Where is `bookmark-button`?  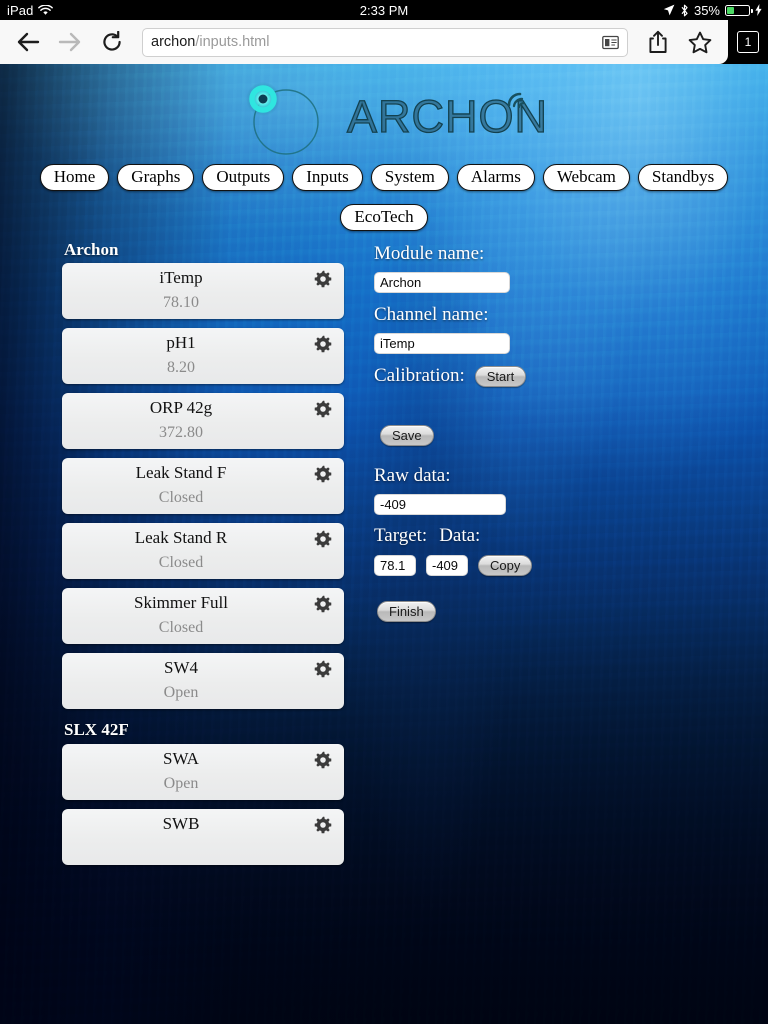 bookmark-button is located at coordinates (700, 42).